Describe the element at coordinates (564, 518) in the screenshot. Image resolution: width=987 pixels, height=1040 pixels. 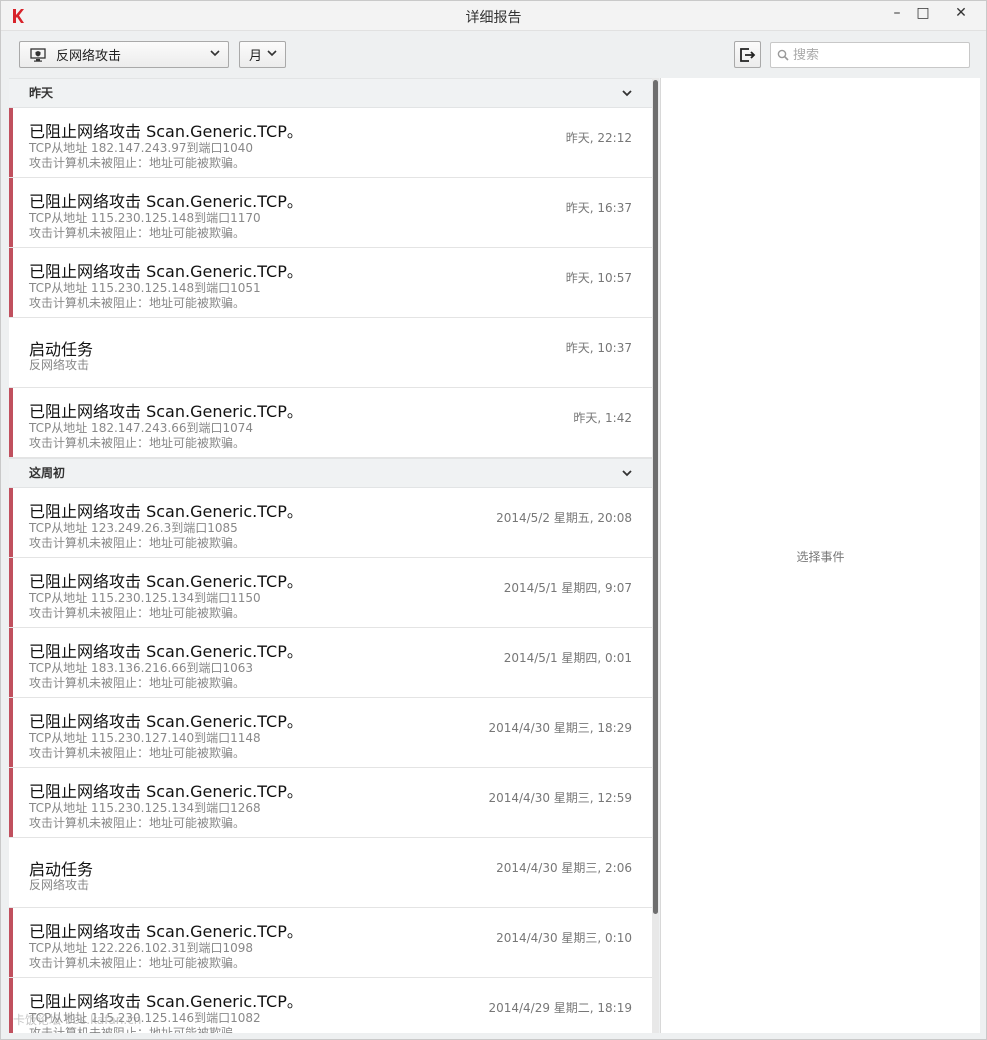
I see `event-time: 2014/5/2 星期五, 20:08` at that location.